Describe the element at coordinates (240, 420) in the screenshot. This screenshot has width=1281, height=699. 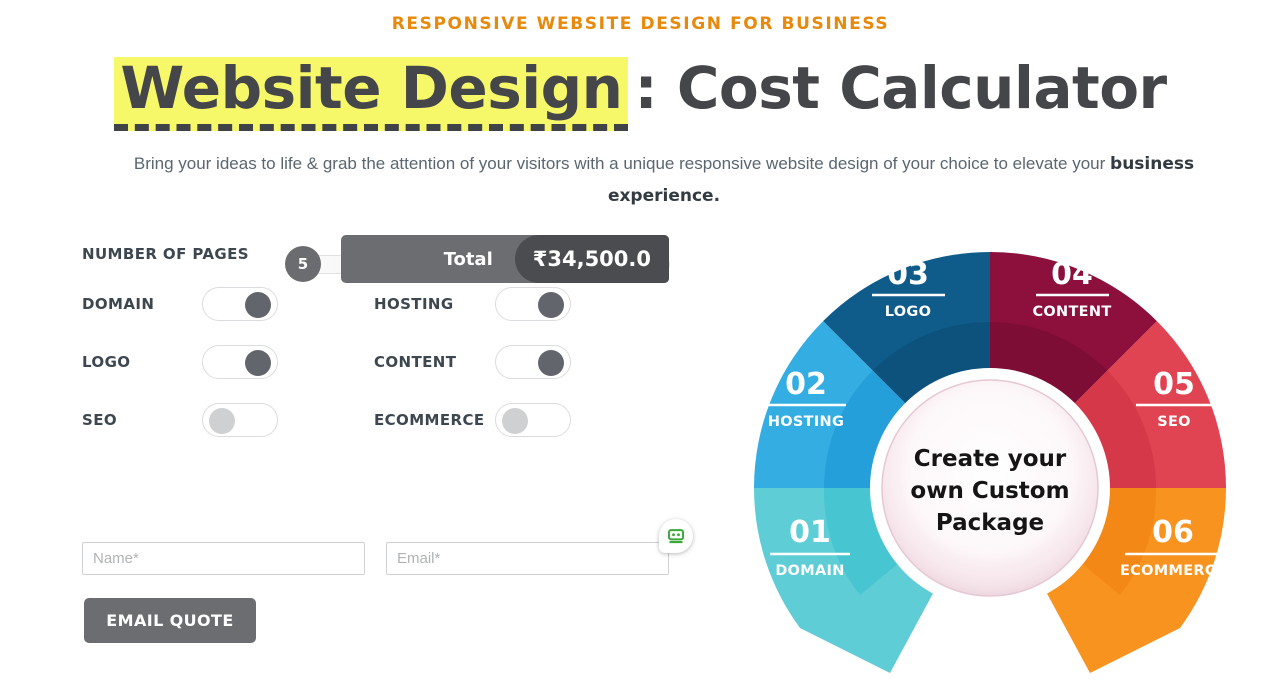
I see `toggle-seo` at that location.